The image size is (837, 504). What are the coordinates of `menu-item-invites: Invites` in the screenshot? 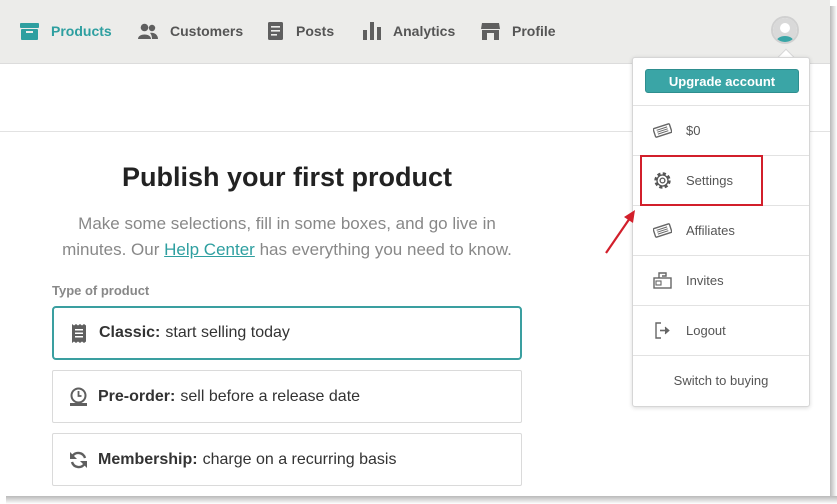 It's located at (721, 280).